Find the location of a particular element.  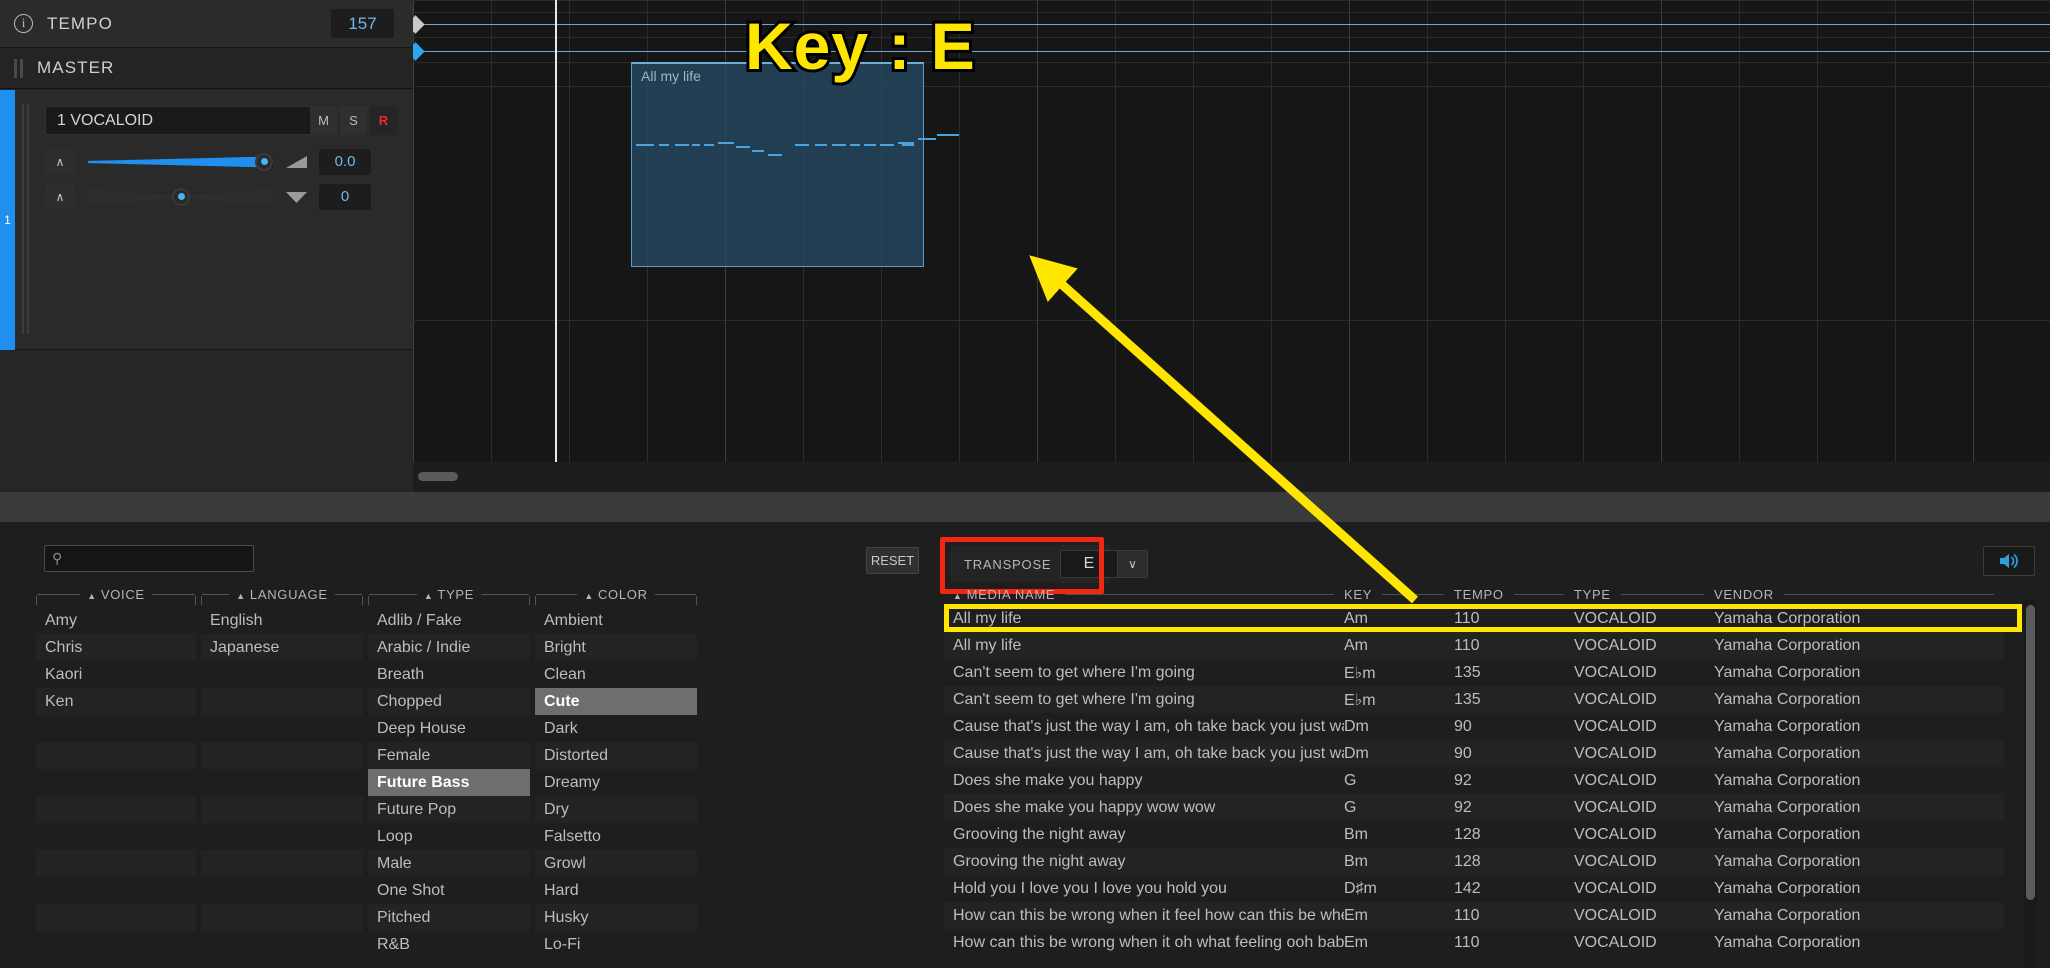

audio-clip-all-my-life: All my life is located at coordinates (795, 164).